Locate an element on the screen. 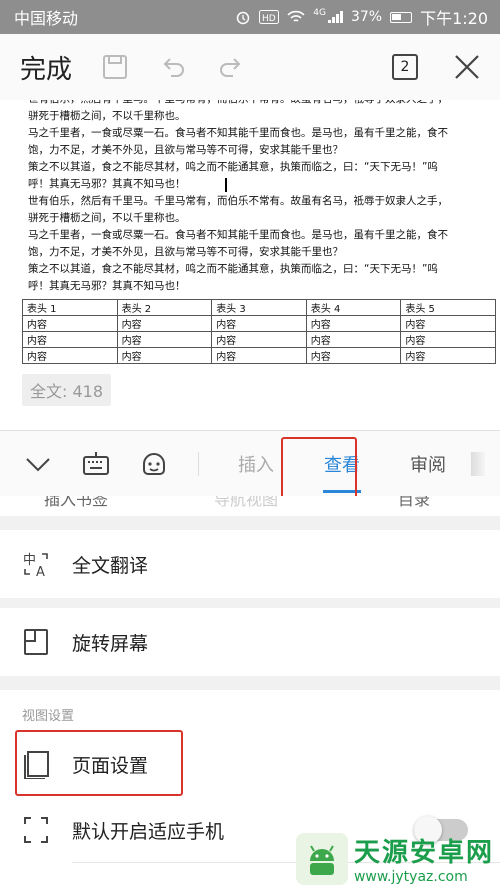 The height and width of the screenshot is (889, 500). table-header-cell: 表头 5 is located at coordinates (448, 307).